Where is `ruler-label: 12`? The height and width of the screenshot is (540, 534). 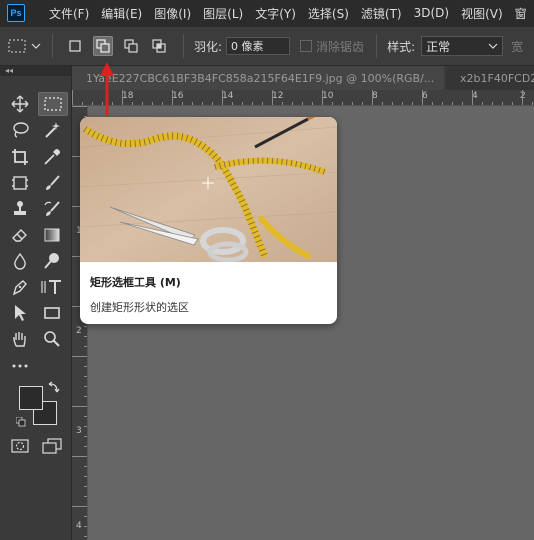
ruler-label: 12 is located at coordinates (278, 96).